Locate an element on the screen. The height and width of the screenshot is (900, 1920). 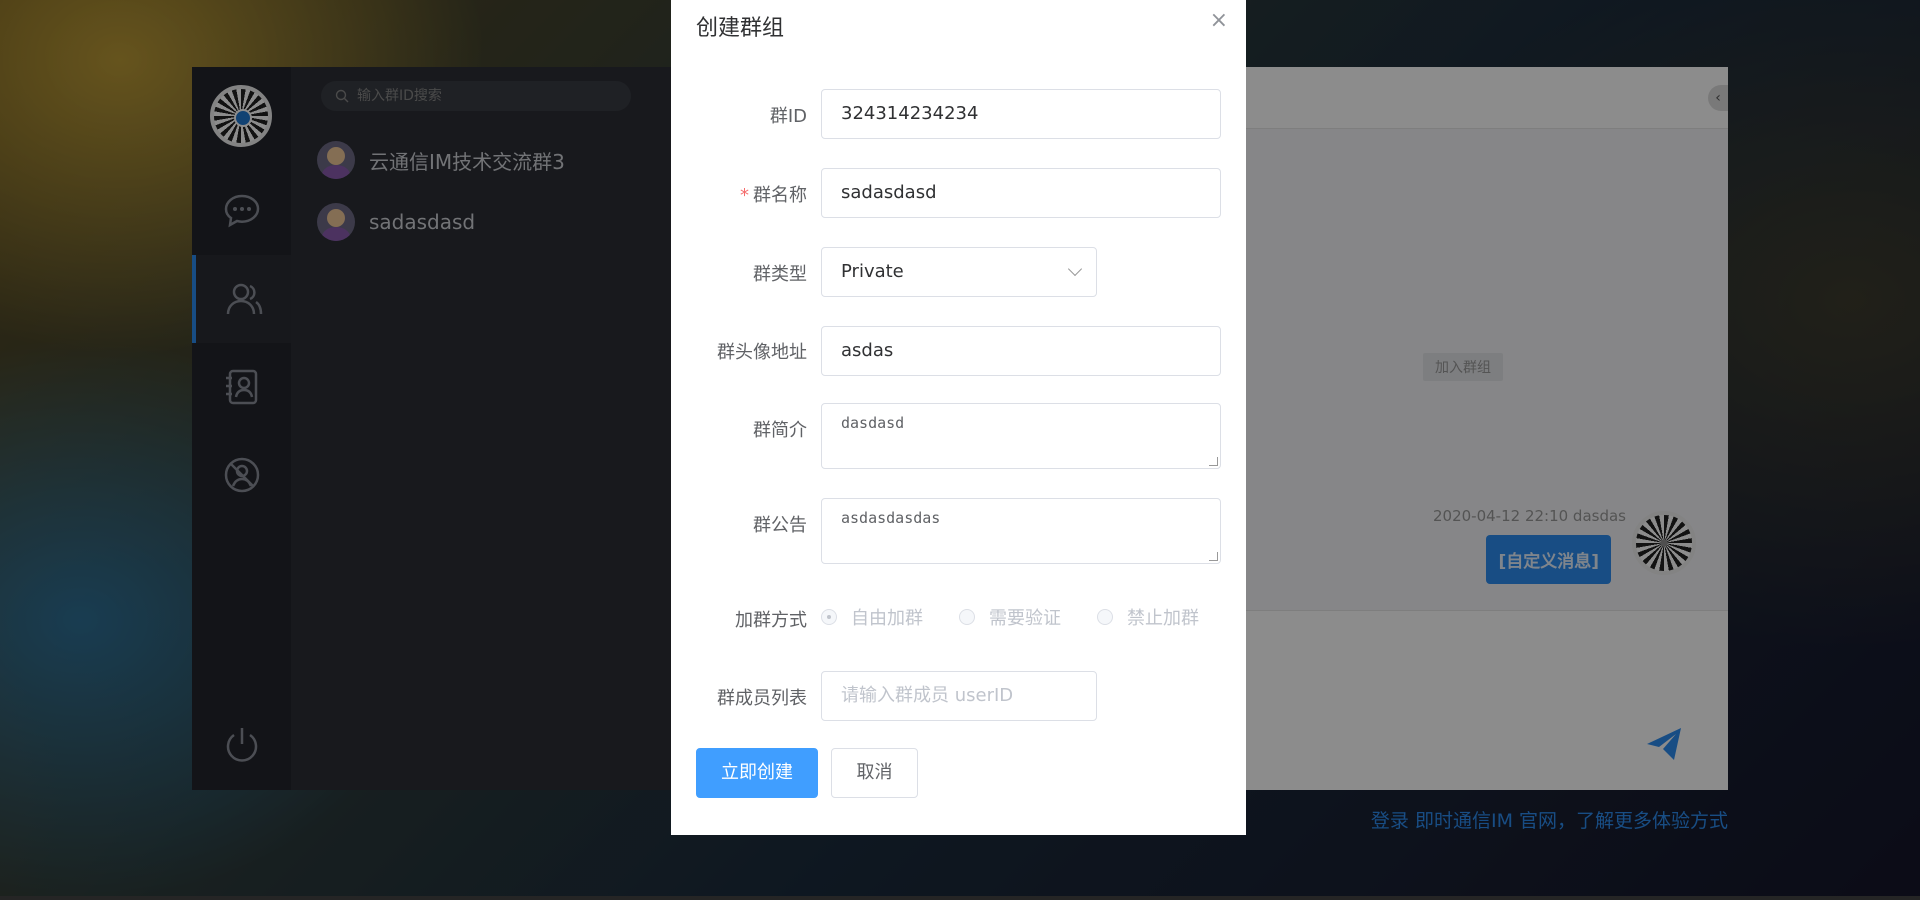
join-option-radio-group: 自由加群 需要验证 禁止加群 is located at coordinates (1028, 617).